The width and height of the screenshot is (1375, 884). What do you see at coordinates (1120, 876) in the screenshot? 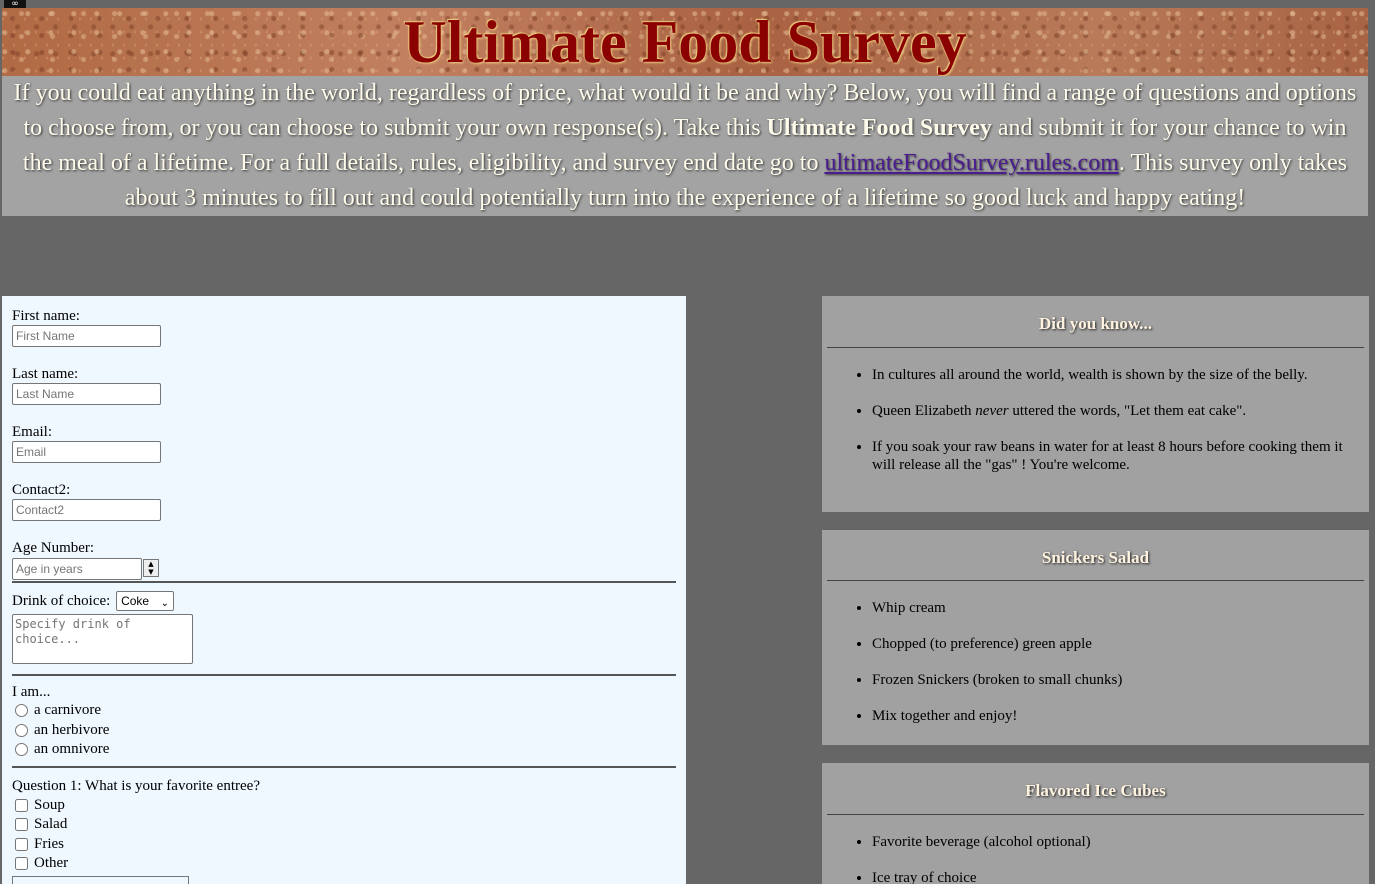
I see `list-item: Ice tray of choice` at bounding box center [1120, 876].